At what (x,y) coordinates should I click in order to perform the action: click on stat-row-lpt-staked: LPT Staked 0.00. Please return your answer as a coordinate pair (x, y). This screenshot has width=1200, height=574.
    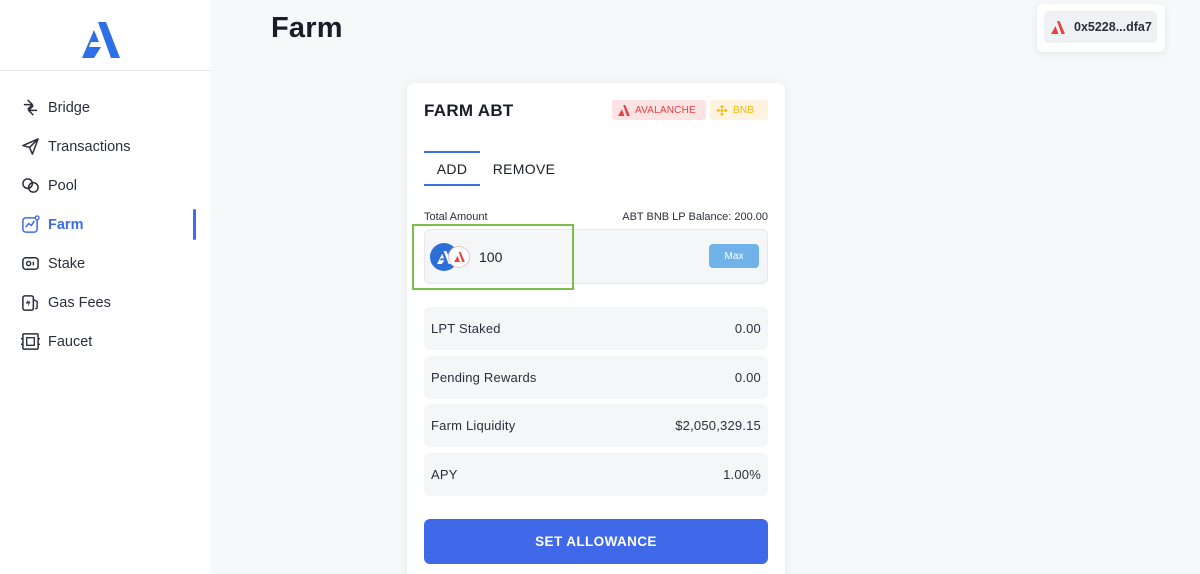
    Looking at the image, I should click on (596, 328).